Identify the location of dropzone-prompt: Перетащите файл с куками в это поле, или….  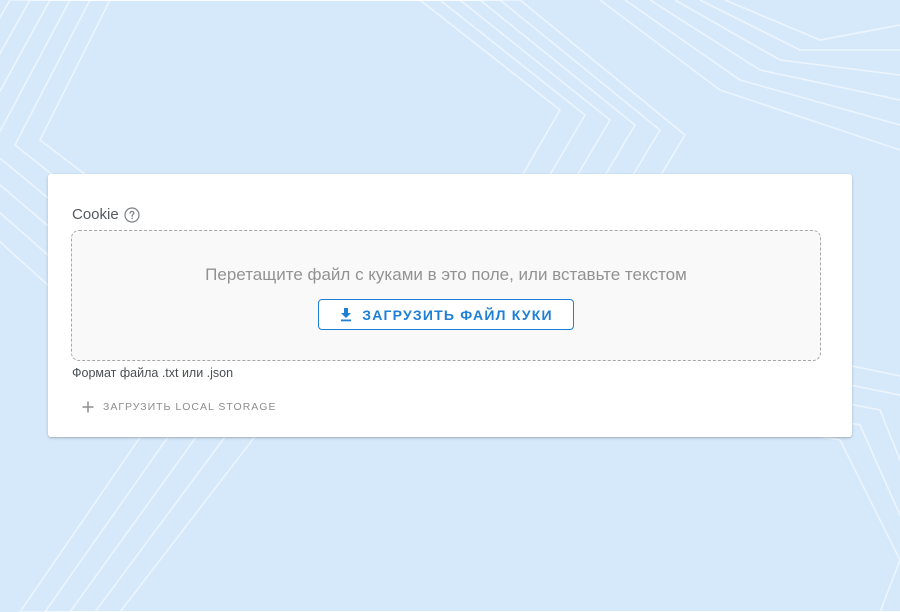
(446, 274).